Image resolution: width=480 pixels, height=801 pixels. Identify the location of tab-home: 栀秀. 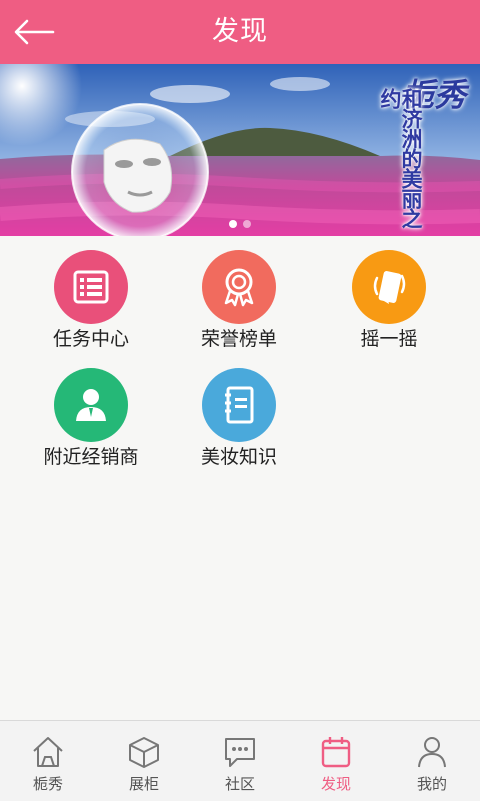
(48, 761).